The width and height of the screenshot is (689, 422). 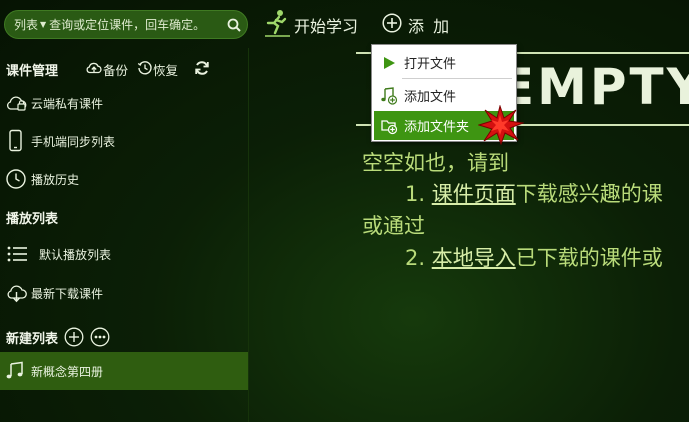 I want to click on plus-circle-icon, so click(x=392, y=25).